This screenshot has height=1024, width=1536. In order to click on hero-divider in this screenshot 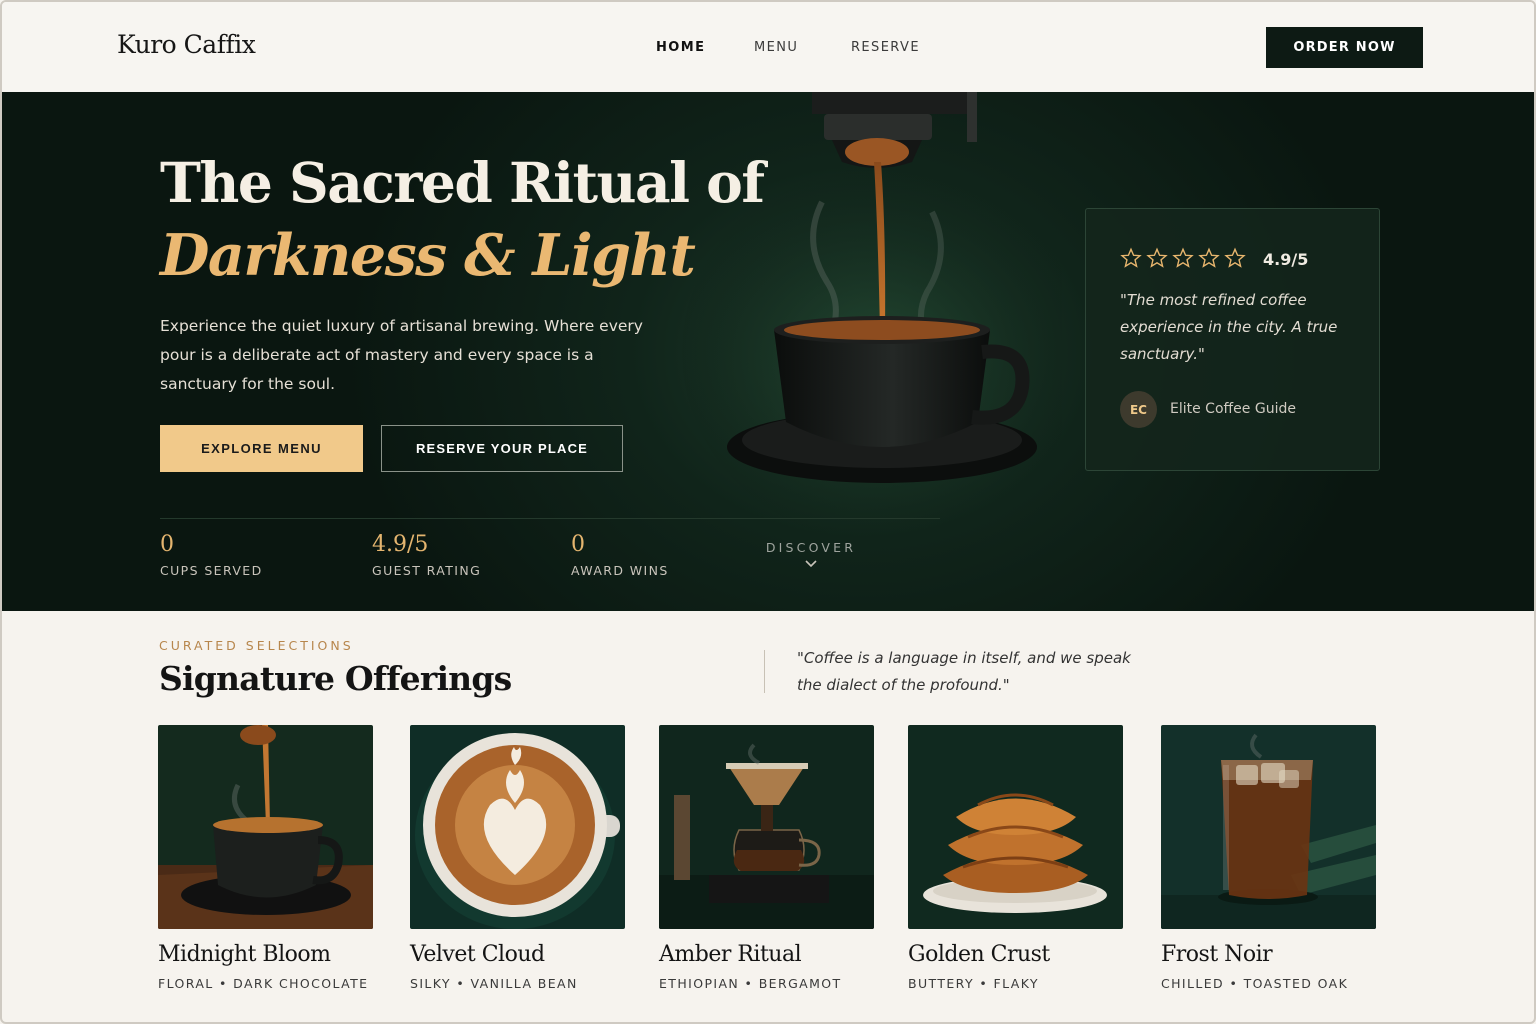, I will do `click(550, 518)`.